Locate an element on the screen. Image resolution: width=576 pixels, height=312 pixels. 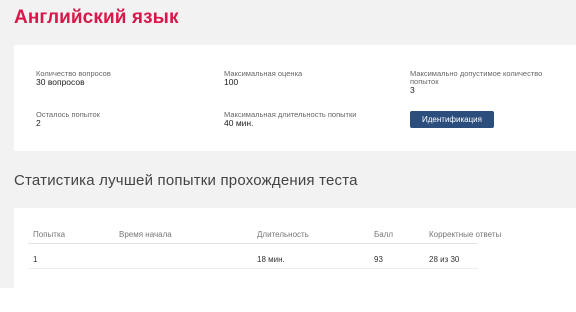
table-cell-attempt: 1 is located at coordinates (35, 259).